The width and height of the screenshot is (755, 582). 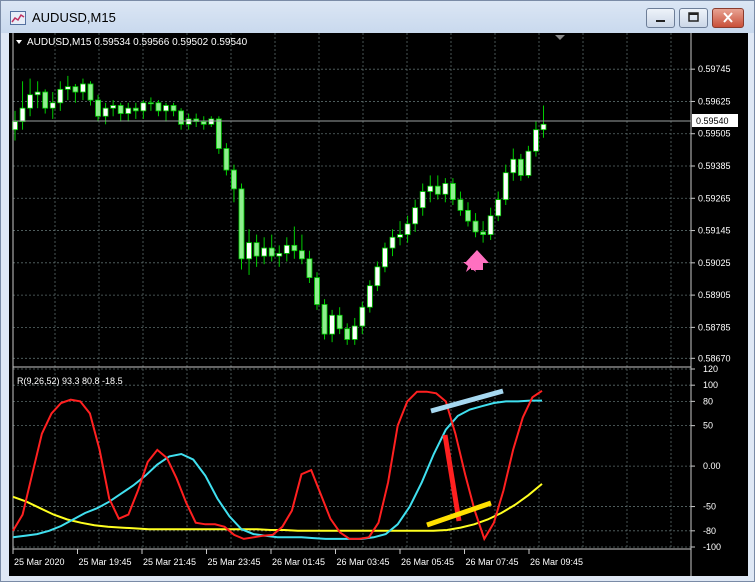 I want to click on chart-shift-marker-icon, so click(x=560, y=37).